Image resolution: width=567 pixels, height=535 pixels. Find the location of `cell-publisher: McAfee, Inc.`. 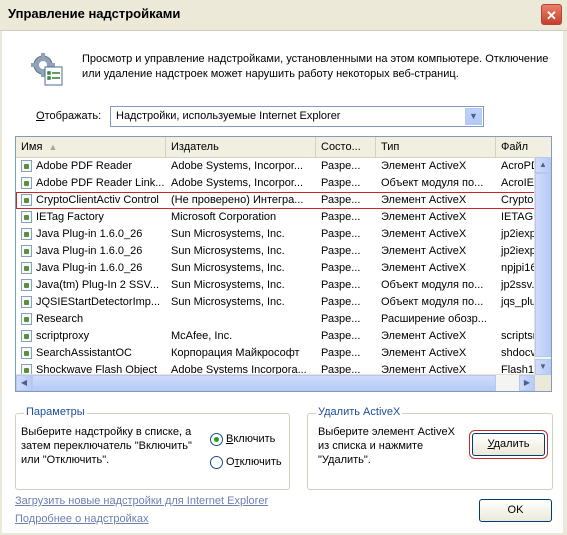

cell-publisher: McAfee, Inc. is located at coordinates (202, 336).